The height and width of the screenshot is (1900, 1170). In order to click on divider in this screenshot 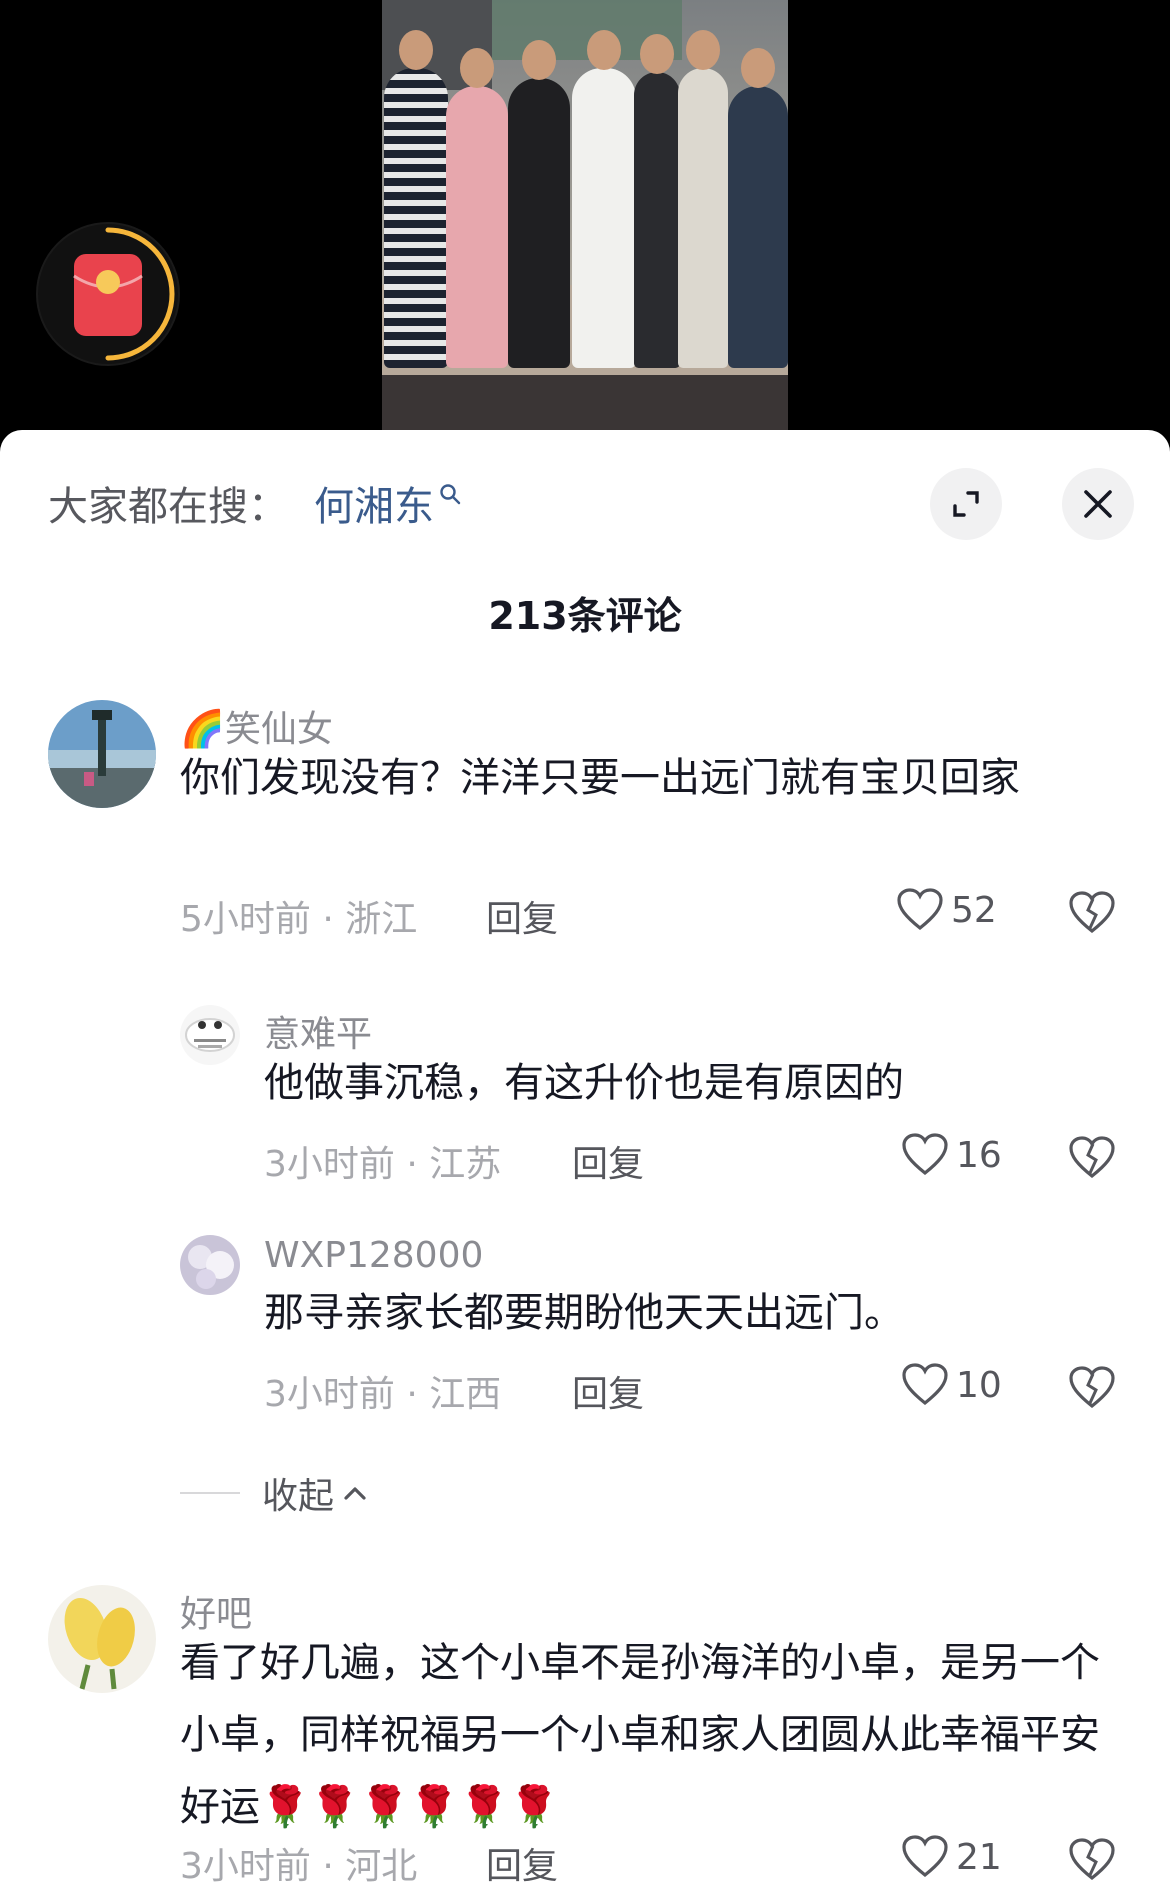, I will do `click(210, 1493)`.